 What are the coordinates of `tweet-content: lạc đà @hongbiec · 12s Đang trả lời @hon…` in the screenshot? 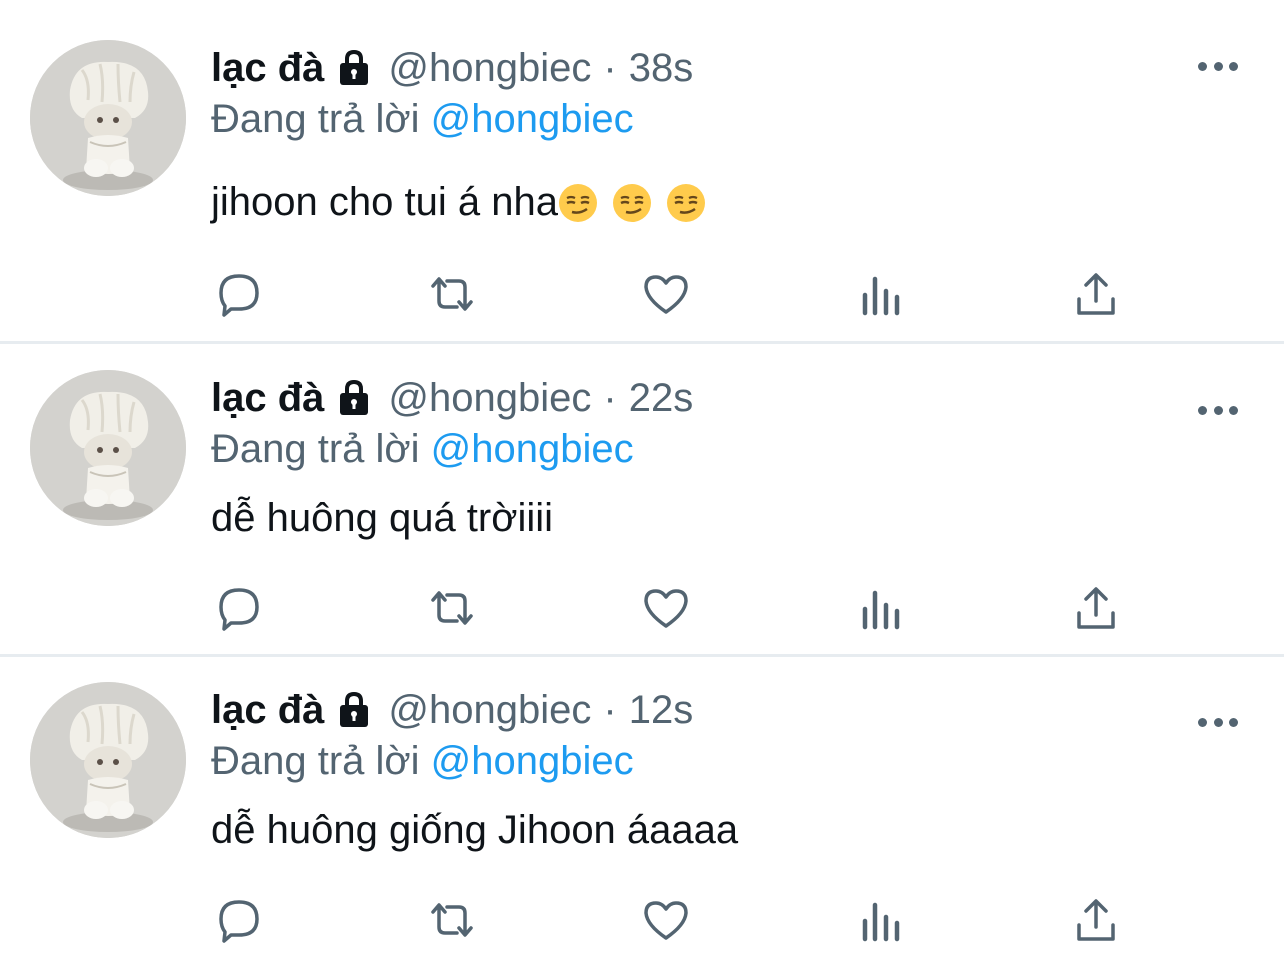 It's located at (727, 770).